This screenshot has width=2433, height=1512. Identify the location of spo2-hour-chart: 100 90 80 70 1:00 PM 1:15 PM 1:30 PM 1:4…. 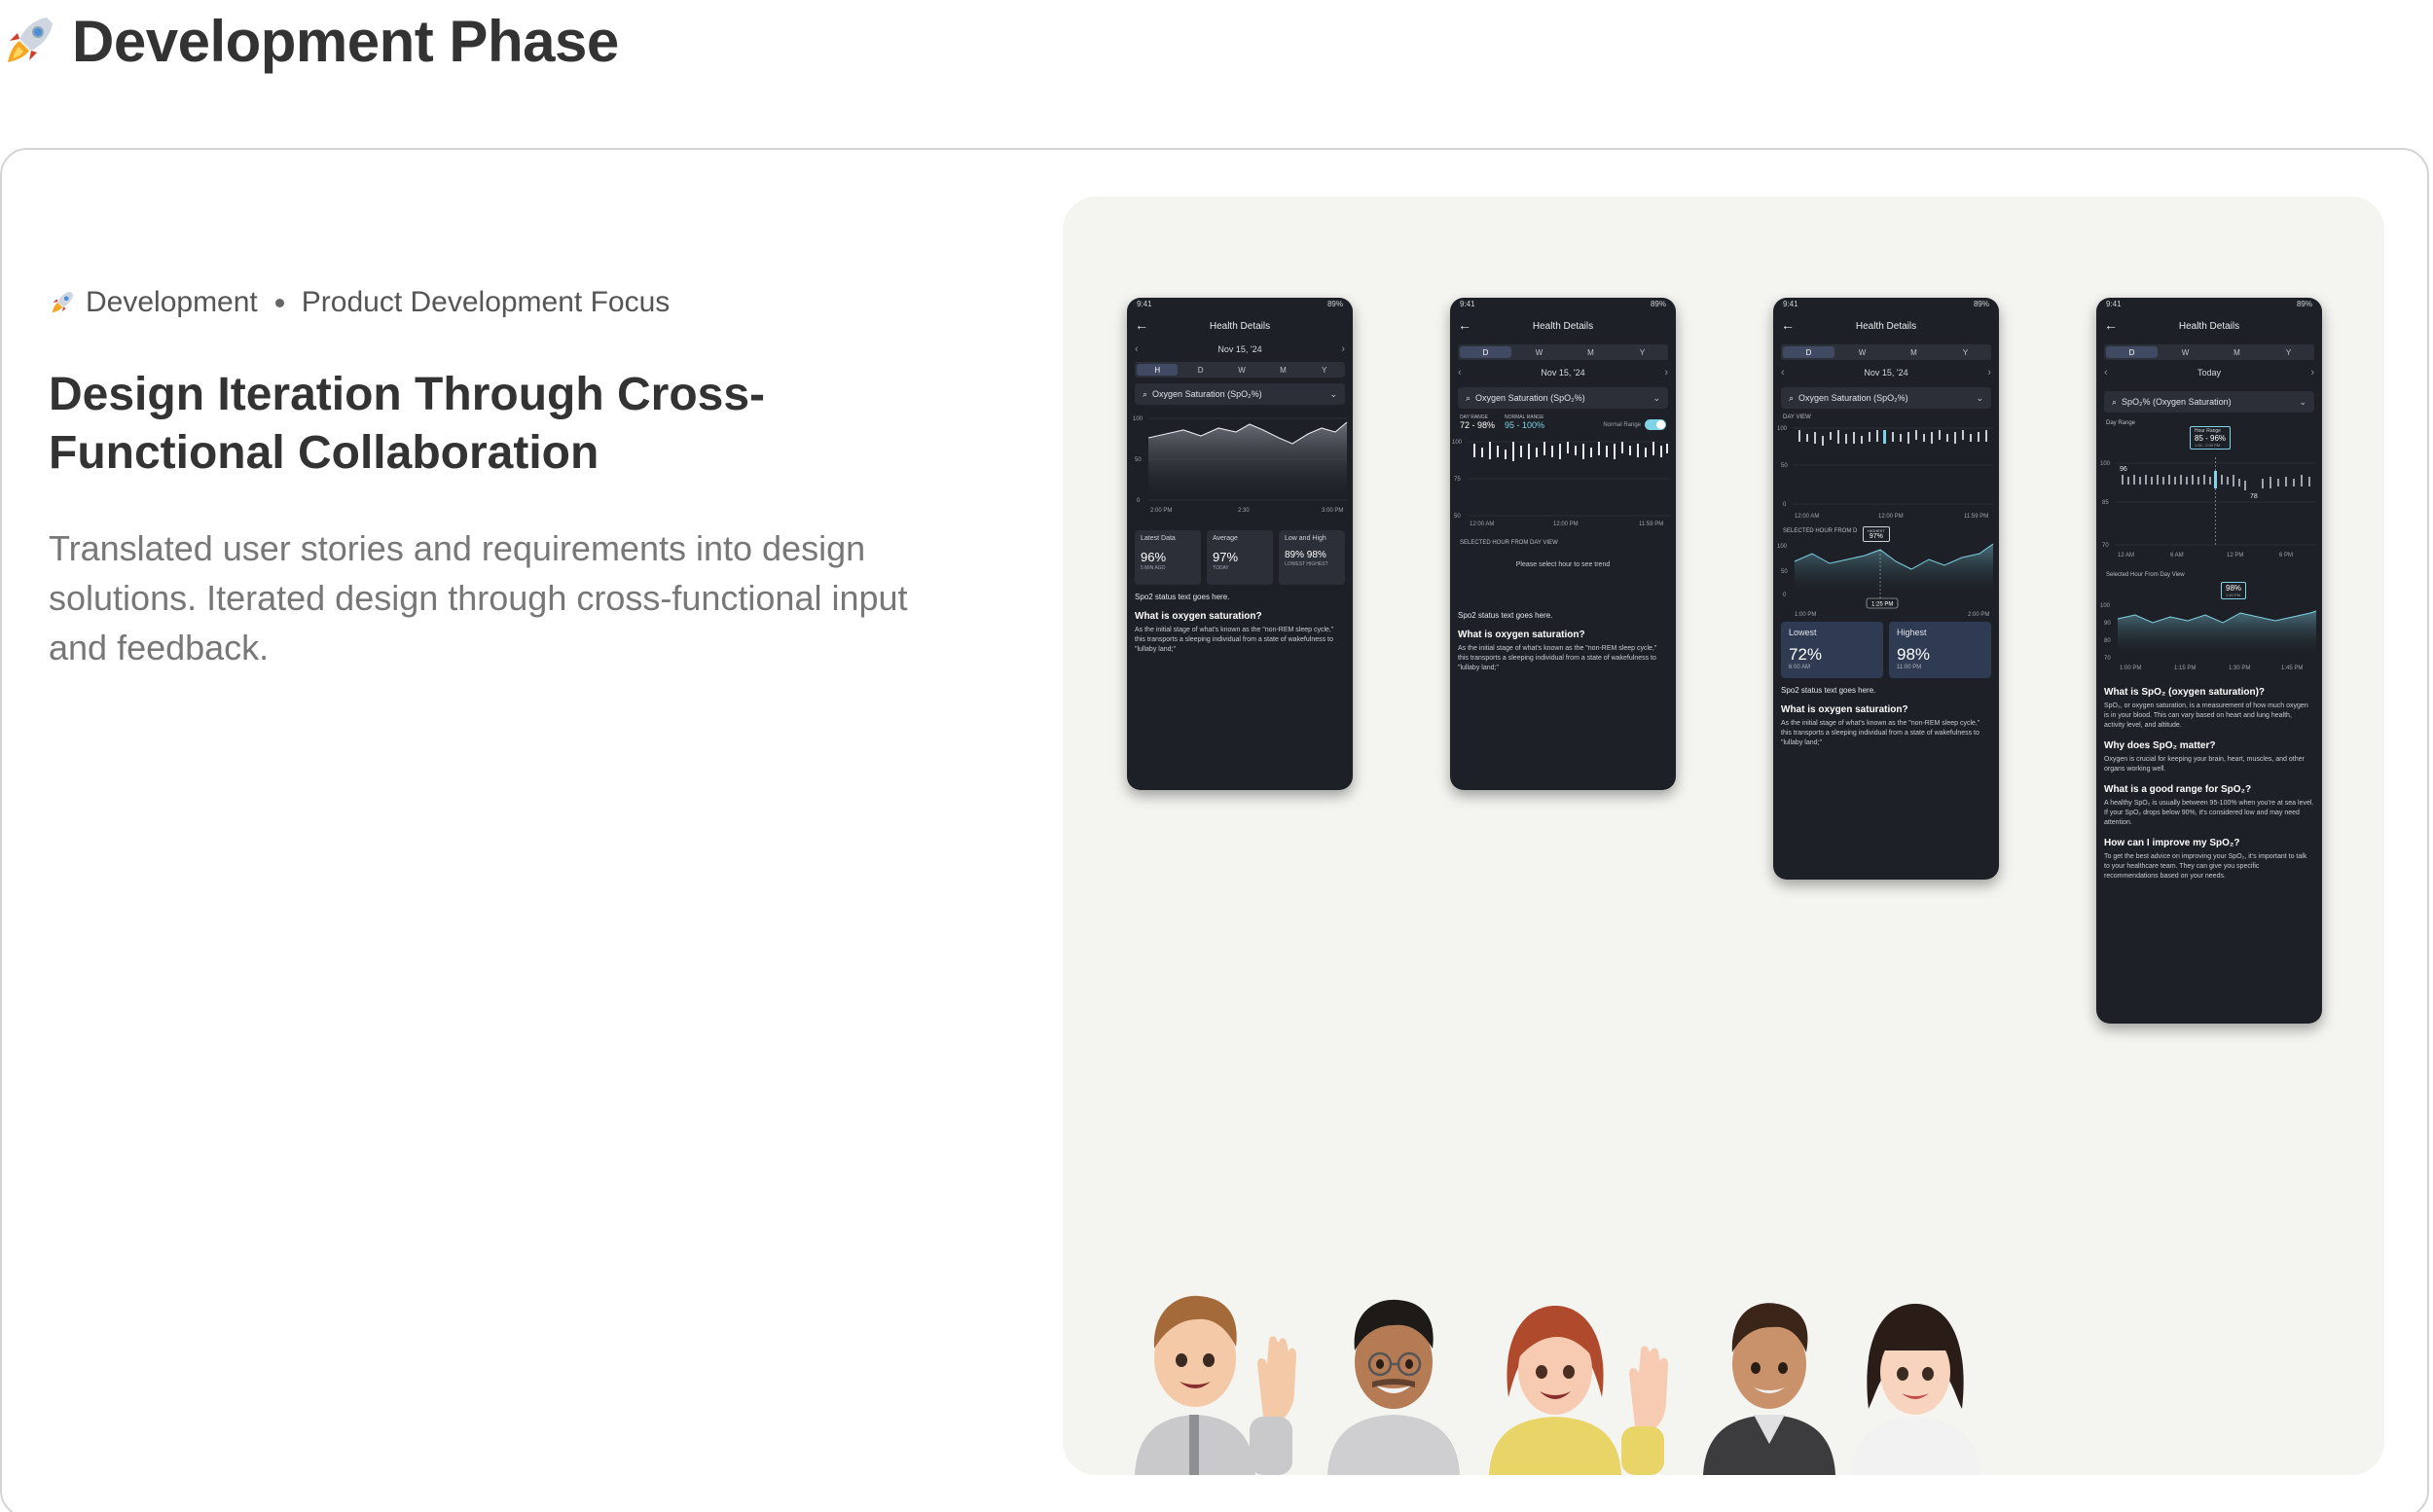
(2208, 637).